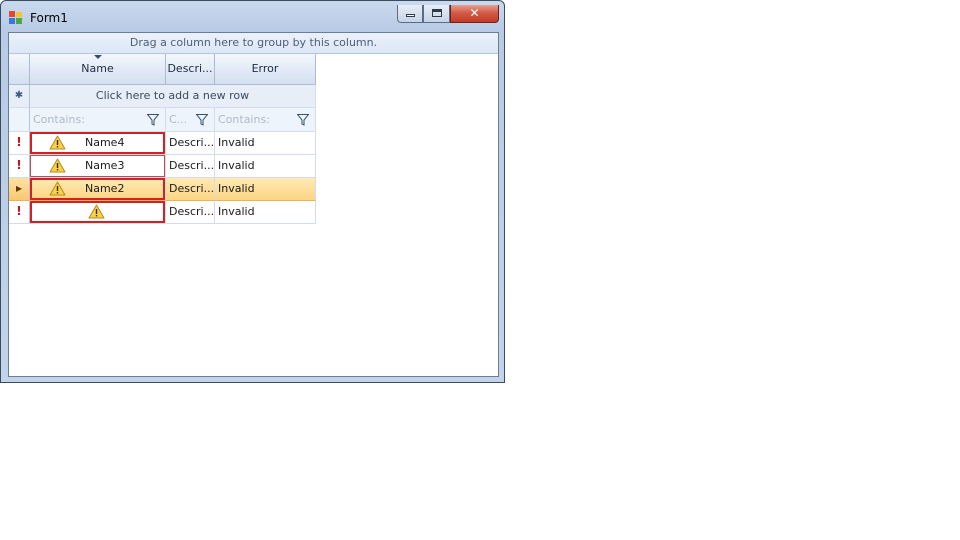  I want to click on table-row: ! Name3 Descri... Invalid, so click(162, 166).